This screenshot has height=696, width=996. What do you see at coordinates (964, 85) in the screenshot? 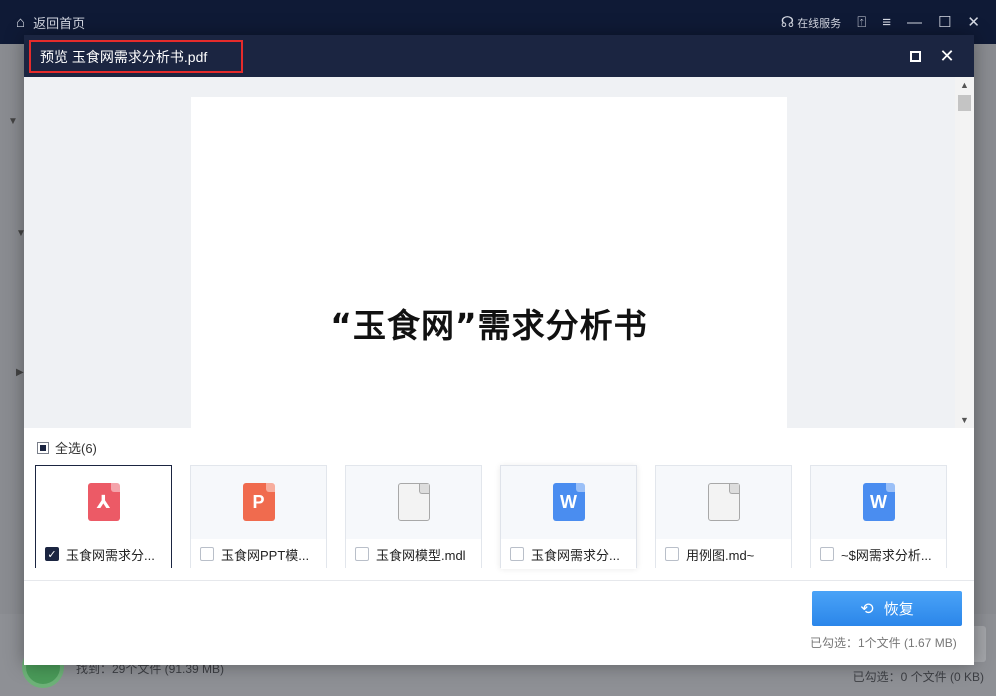
I see `scroll-up-icon: ▲` at bounding box center [964, 85].